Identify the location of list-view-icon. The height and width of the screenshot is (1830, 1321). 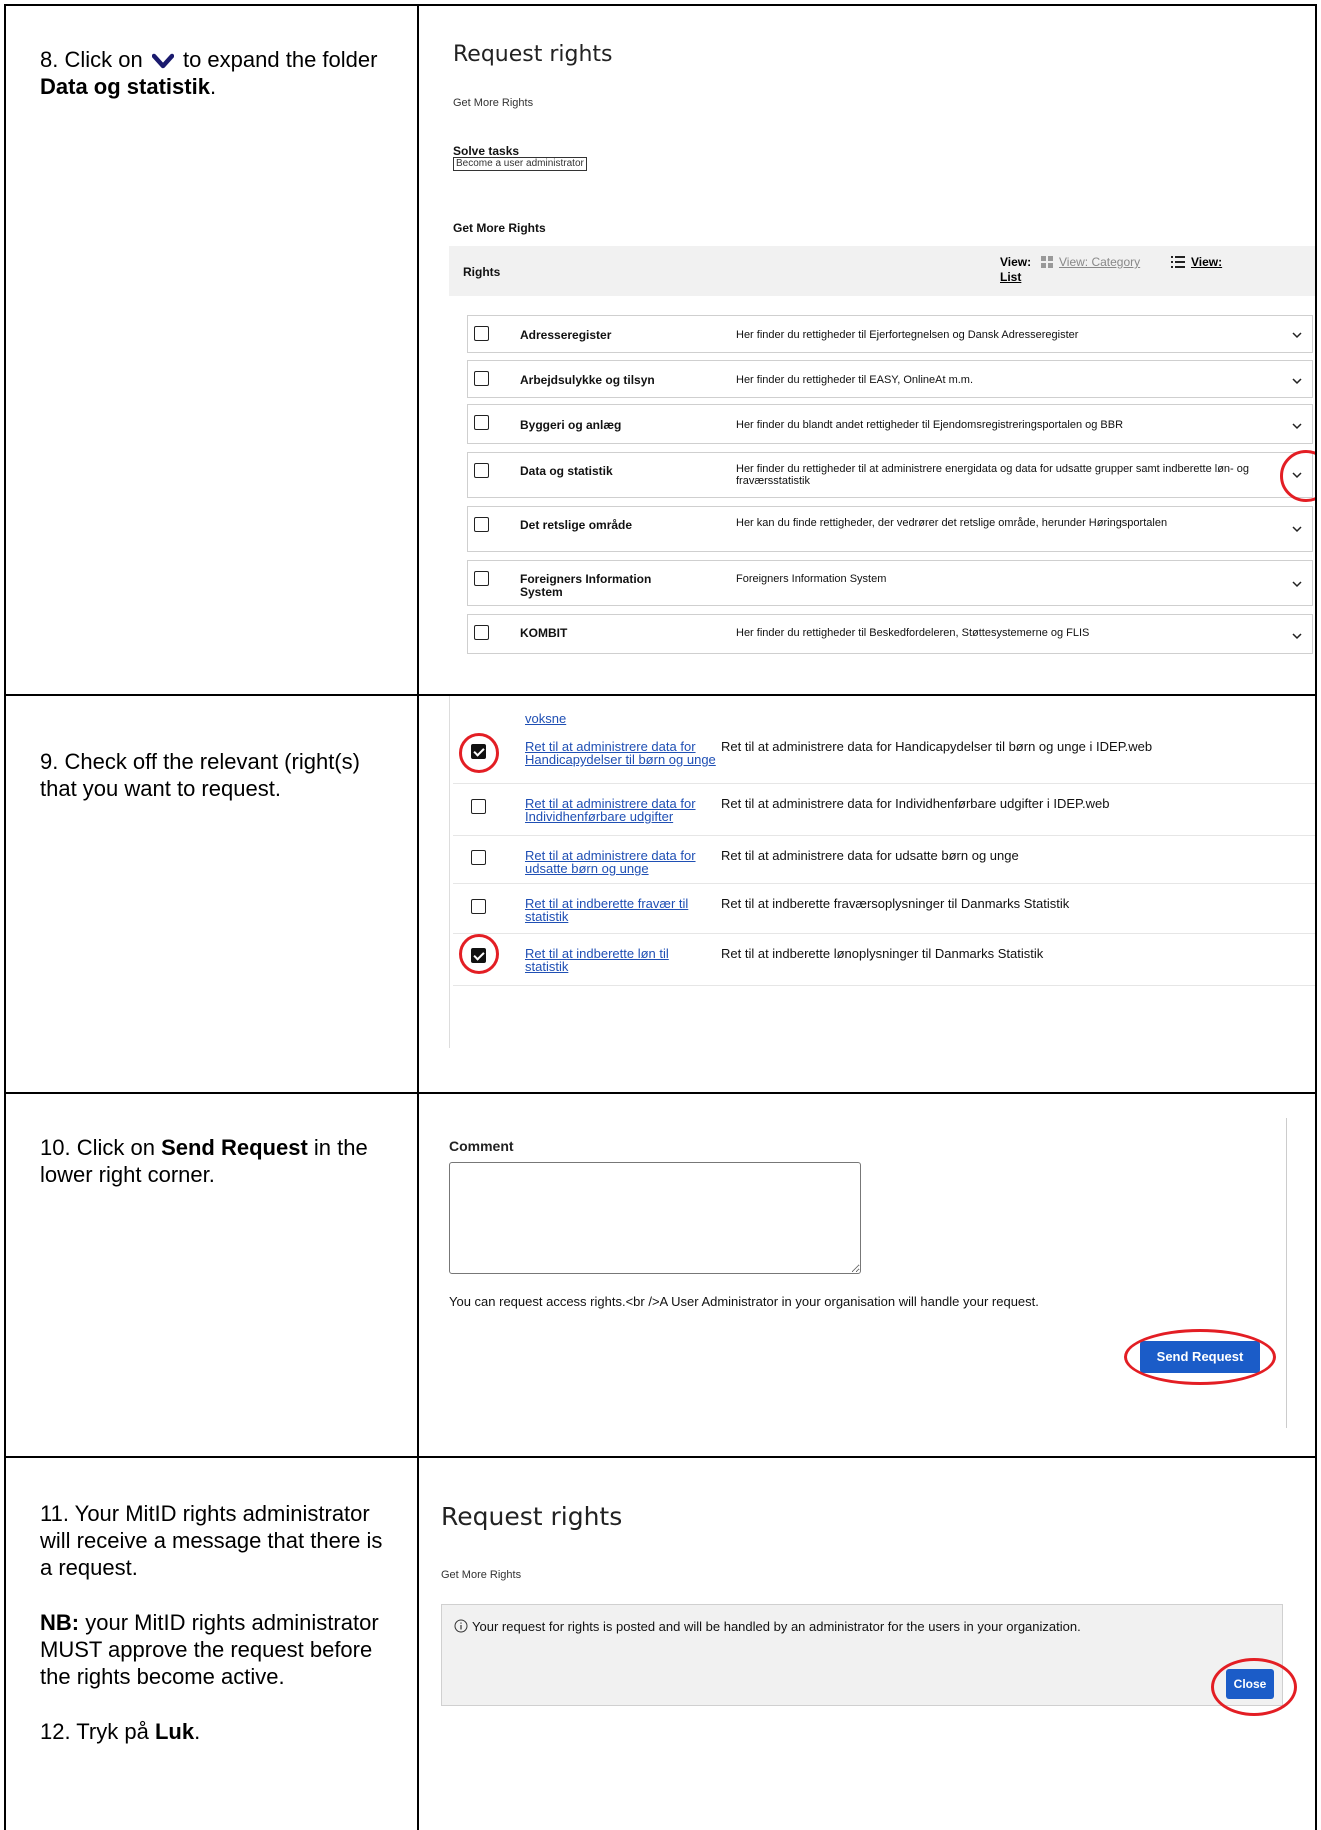
(1178, 262).